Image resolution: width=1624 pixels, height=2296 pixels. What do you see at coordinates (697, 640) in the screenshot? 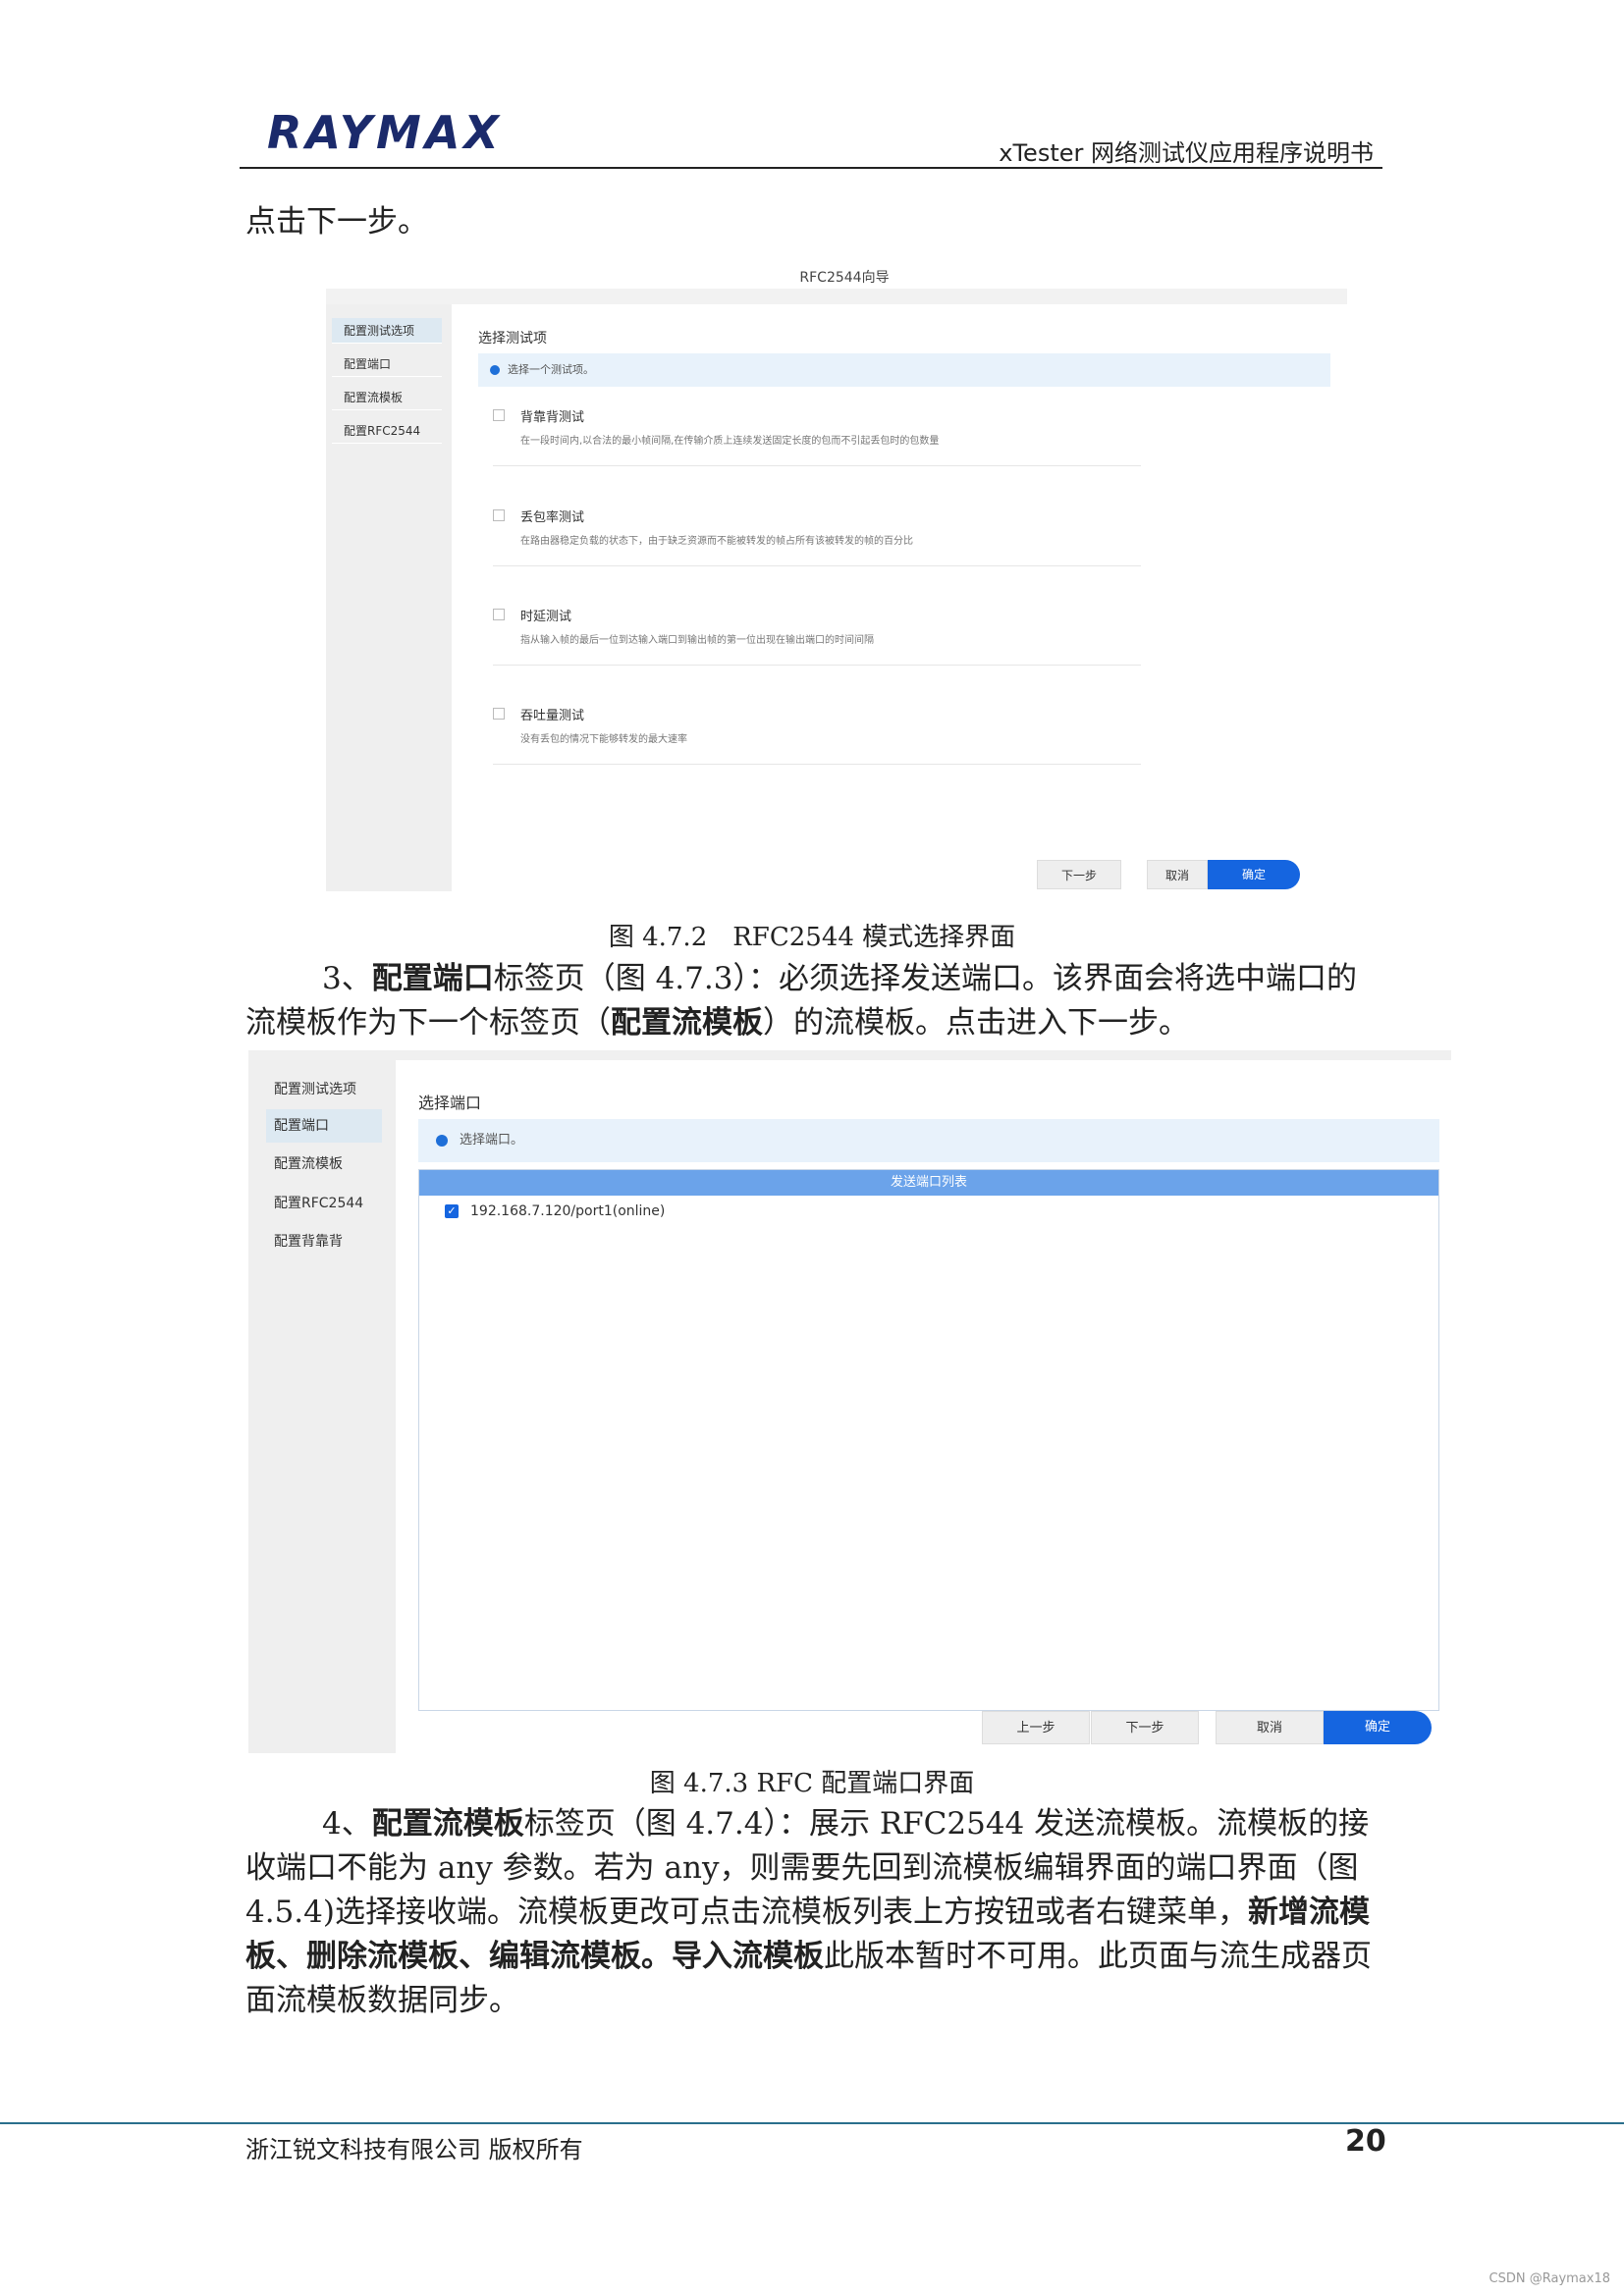
I see `option-description: 指从输入帧的最后一位到达输入端口到输出帧的第一位出现在输出端口的时间间隔` at bounding box center [697, 640].